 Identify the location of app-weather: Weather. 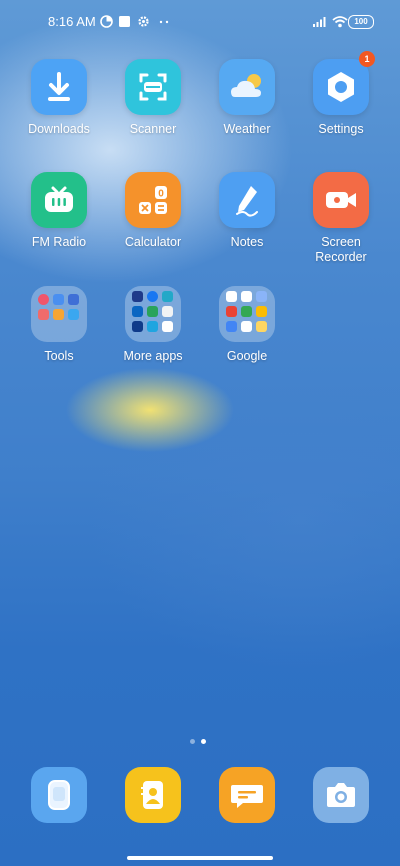
(247, 98).